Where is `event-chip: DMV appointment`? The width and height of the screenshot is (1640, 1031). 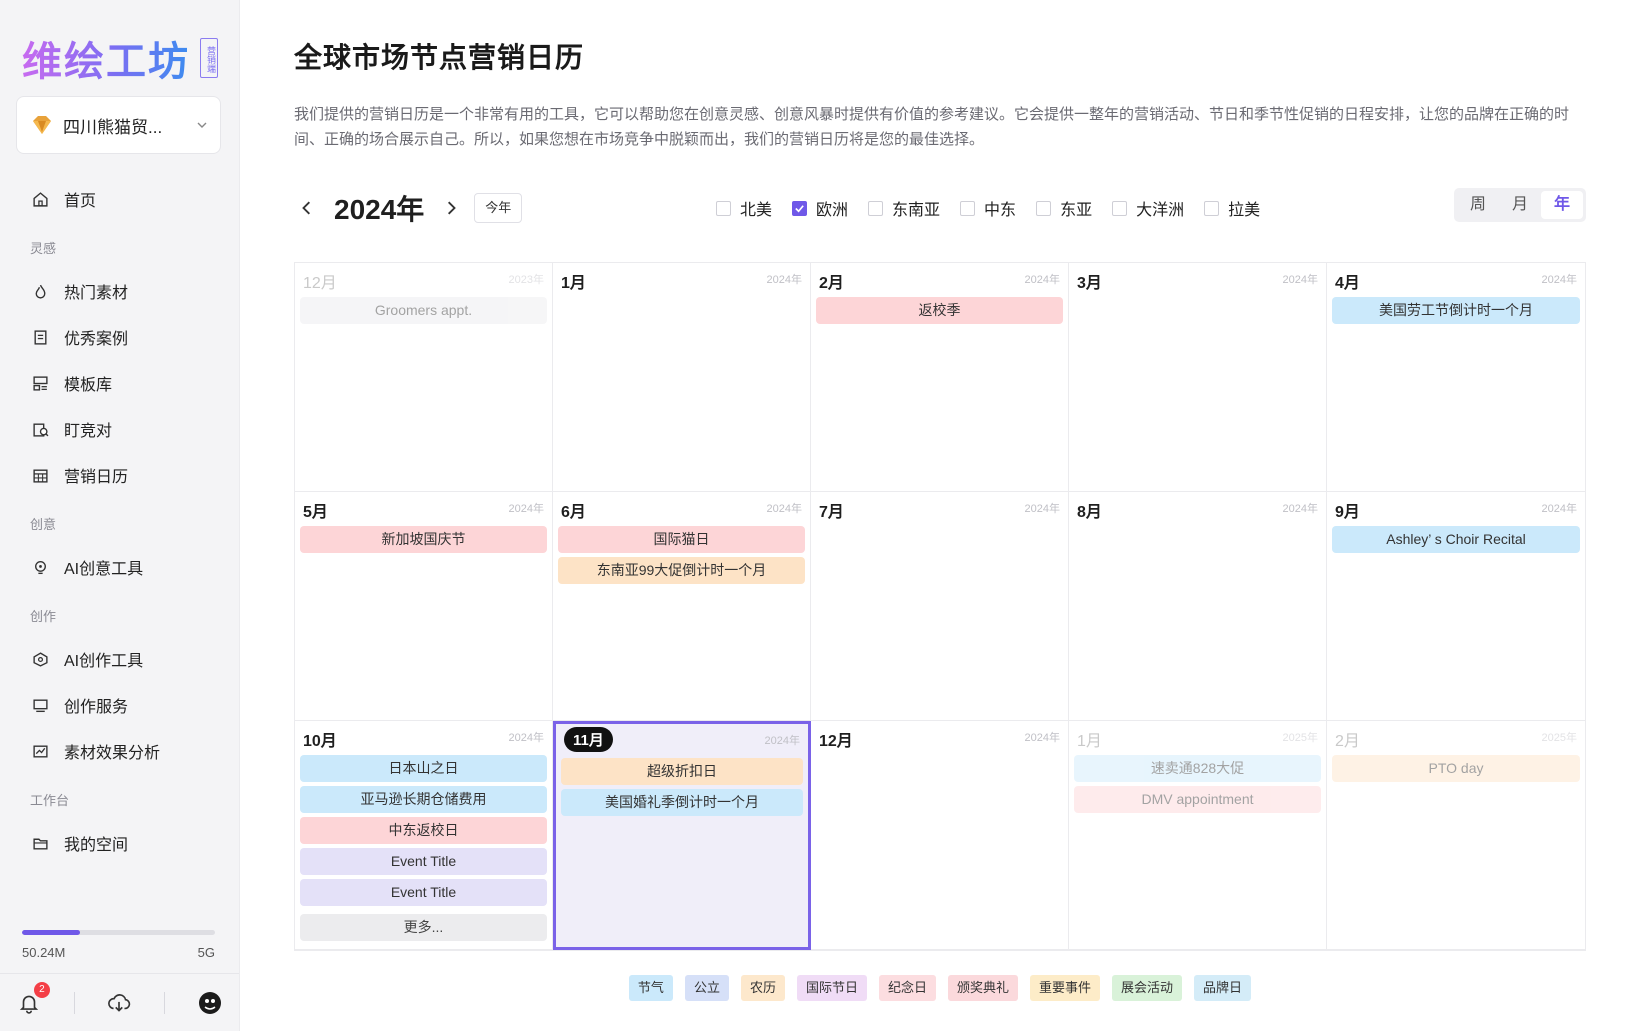
event-chip: DMV appointment is located at coordinates (1197, 799).